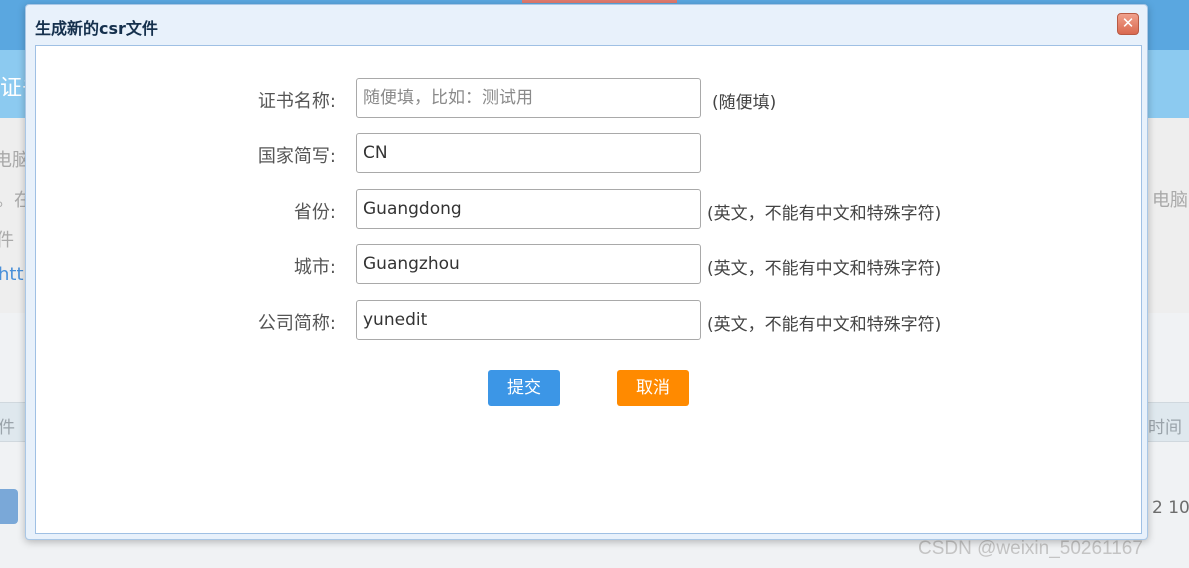  Describe the element at coordinates (528, 98) in the screenshot. I see `cert-name-input` at that location.